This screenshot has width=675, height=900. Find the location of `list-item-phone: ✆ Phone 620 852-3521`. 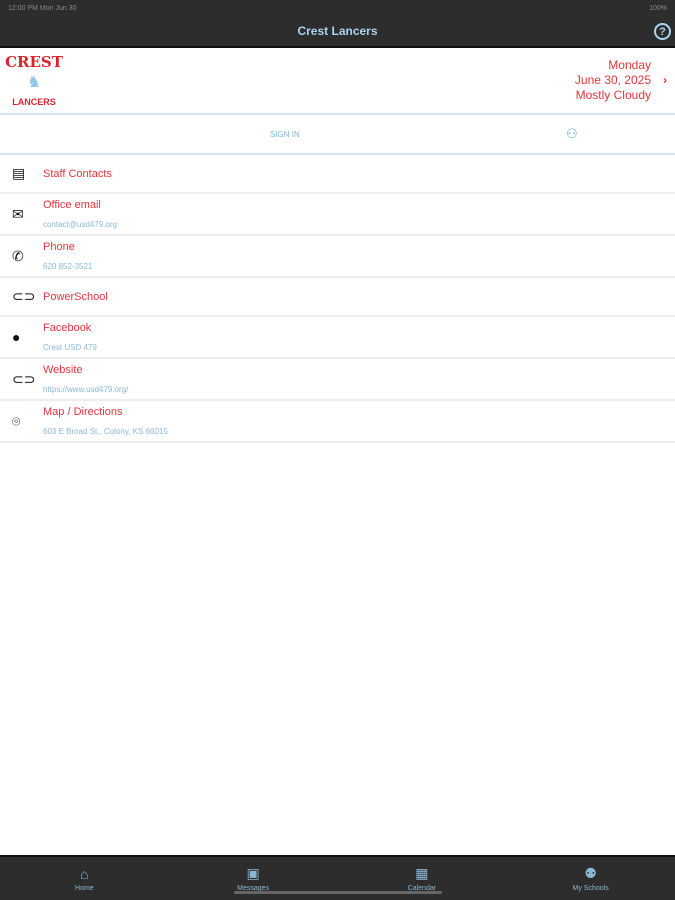

list-item-phone: ✆ Phone 620 852-3521 is located at coordinates (337, 257).